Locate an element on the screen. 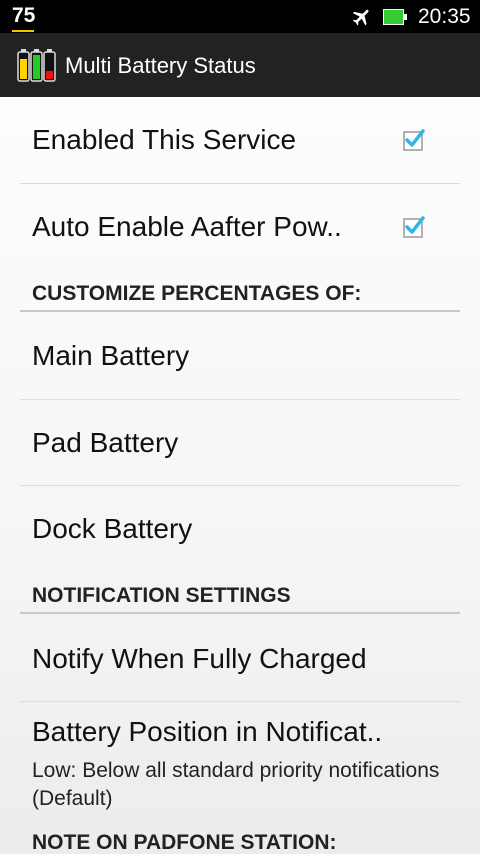  status-bar: 75 20:35 is located at coordinates (240, 16).